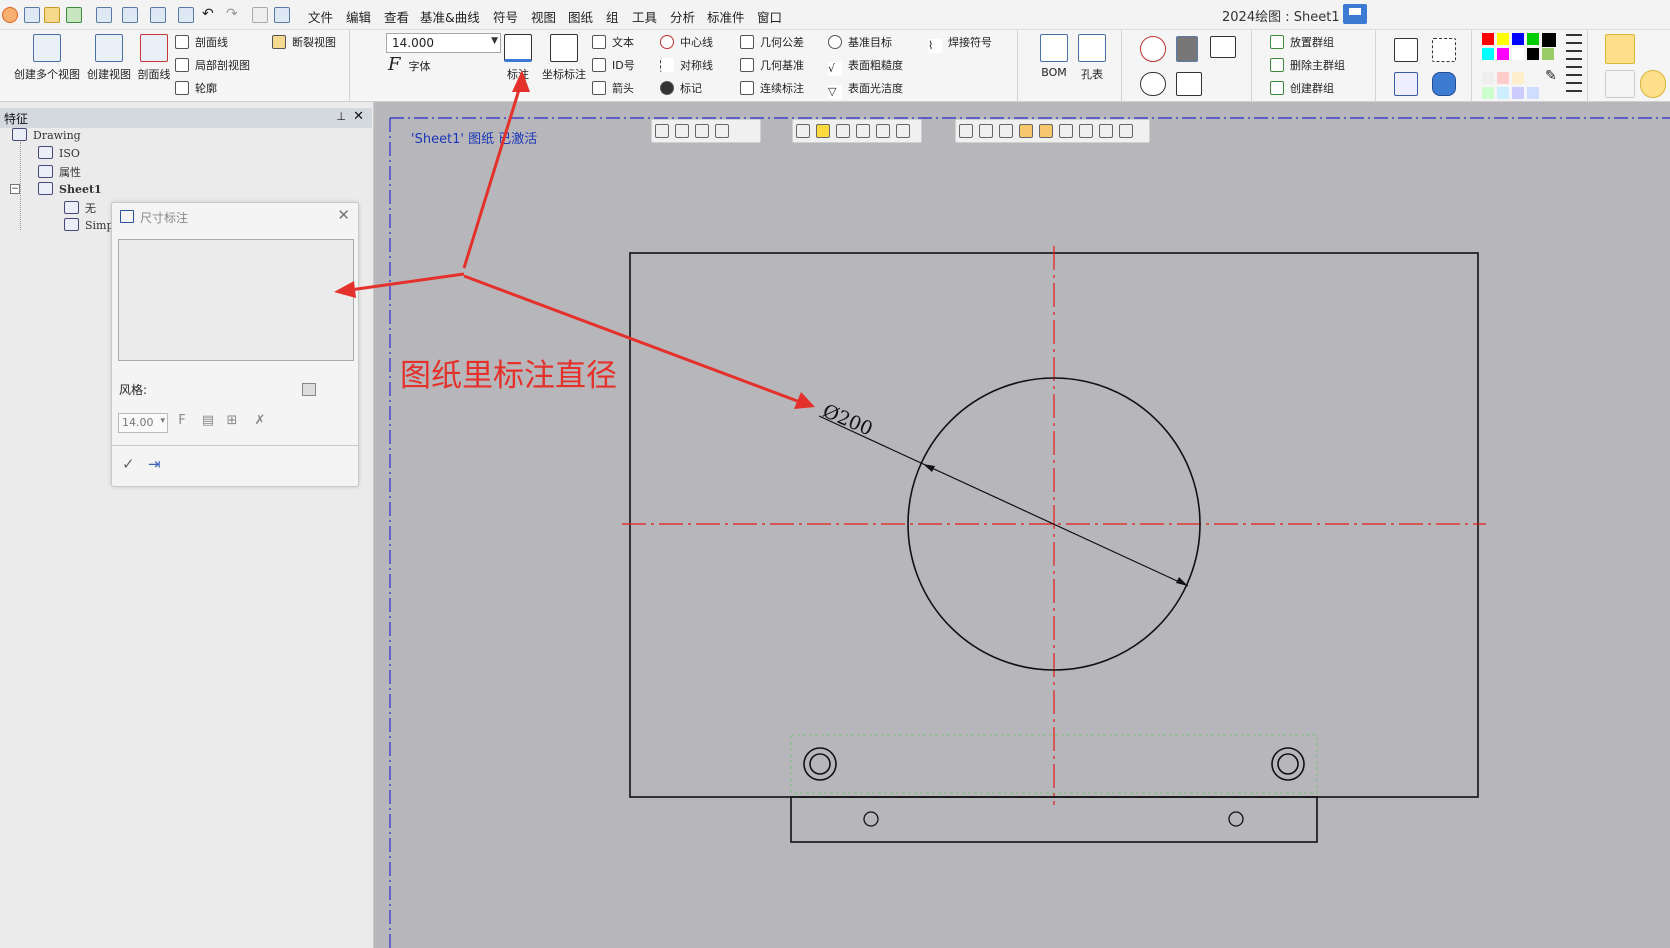 This screenshot has height=948, width=1670. I want to click on copy-icon, so click(186, 15).